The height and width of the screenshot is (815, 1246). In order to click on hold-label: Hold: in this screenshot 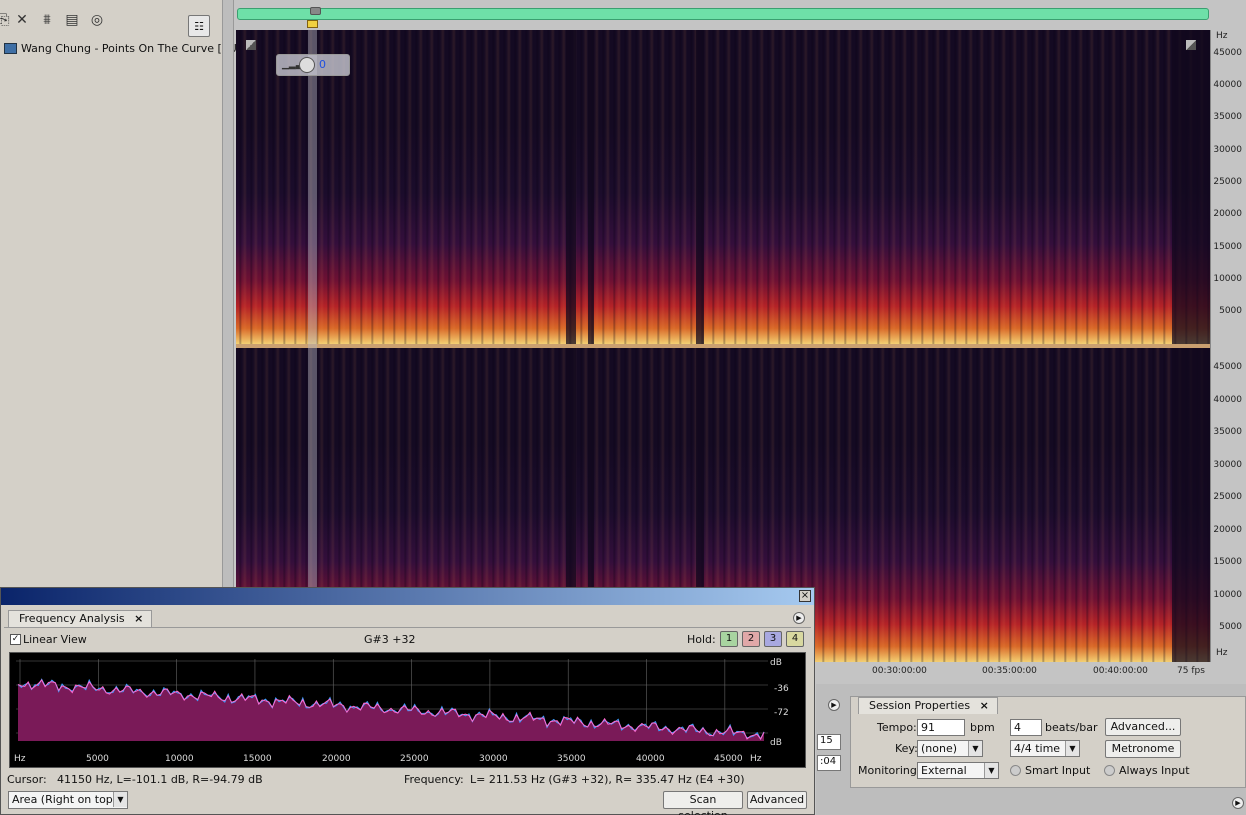, I will do `click(701, 639)`.